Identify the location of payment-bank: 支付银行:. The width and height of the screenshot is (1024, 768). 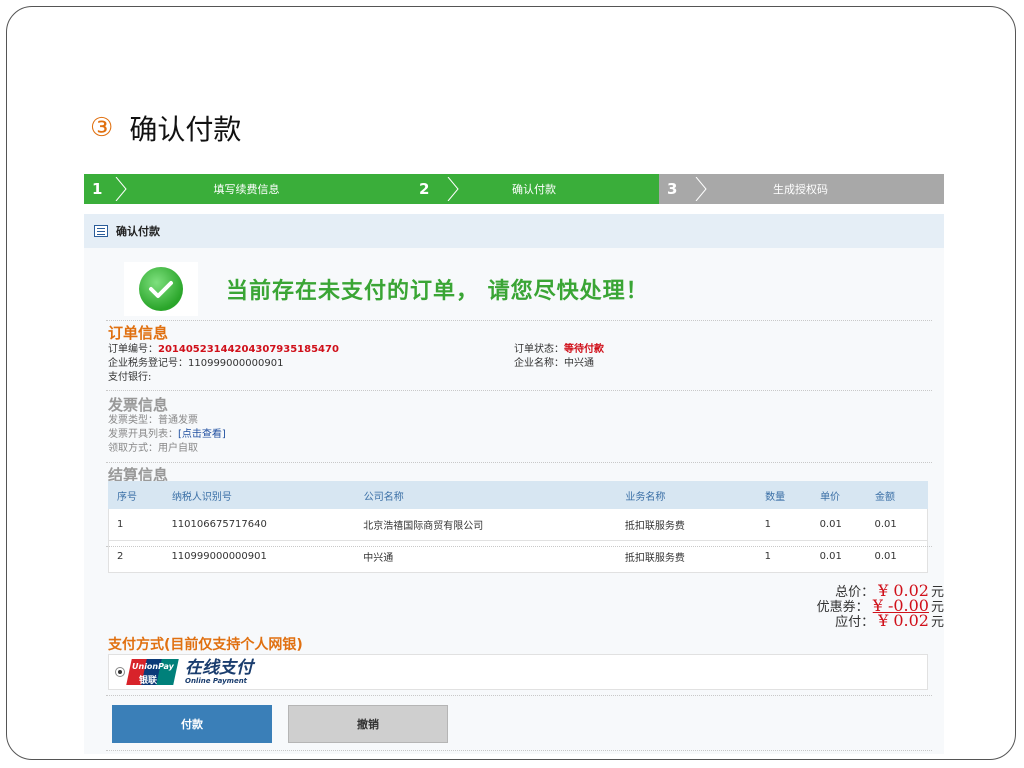
(130, 377).